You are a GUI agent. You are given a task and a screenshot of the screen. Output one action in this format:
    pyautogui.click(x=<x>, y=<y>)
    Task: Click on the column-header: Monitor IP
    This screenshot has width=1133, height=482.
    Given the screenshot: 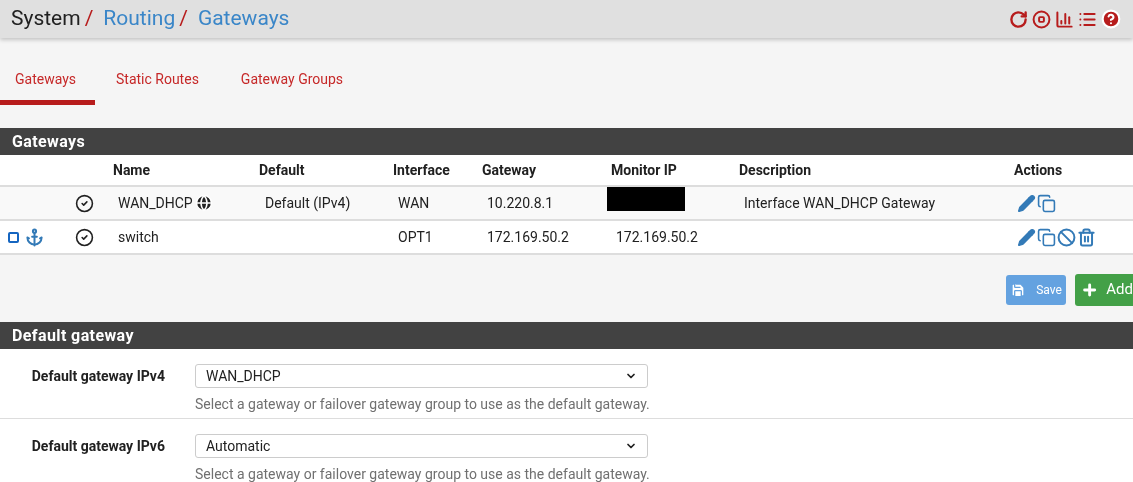 What is the action you would take?
    pyautogui.click(x=644, y=170)
    